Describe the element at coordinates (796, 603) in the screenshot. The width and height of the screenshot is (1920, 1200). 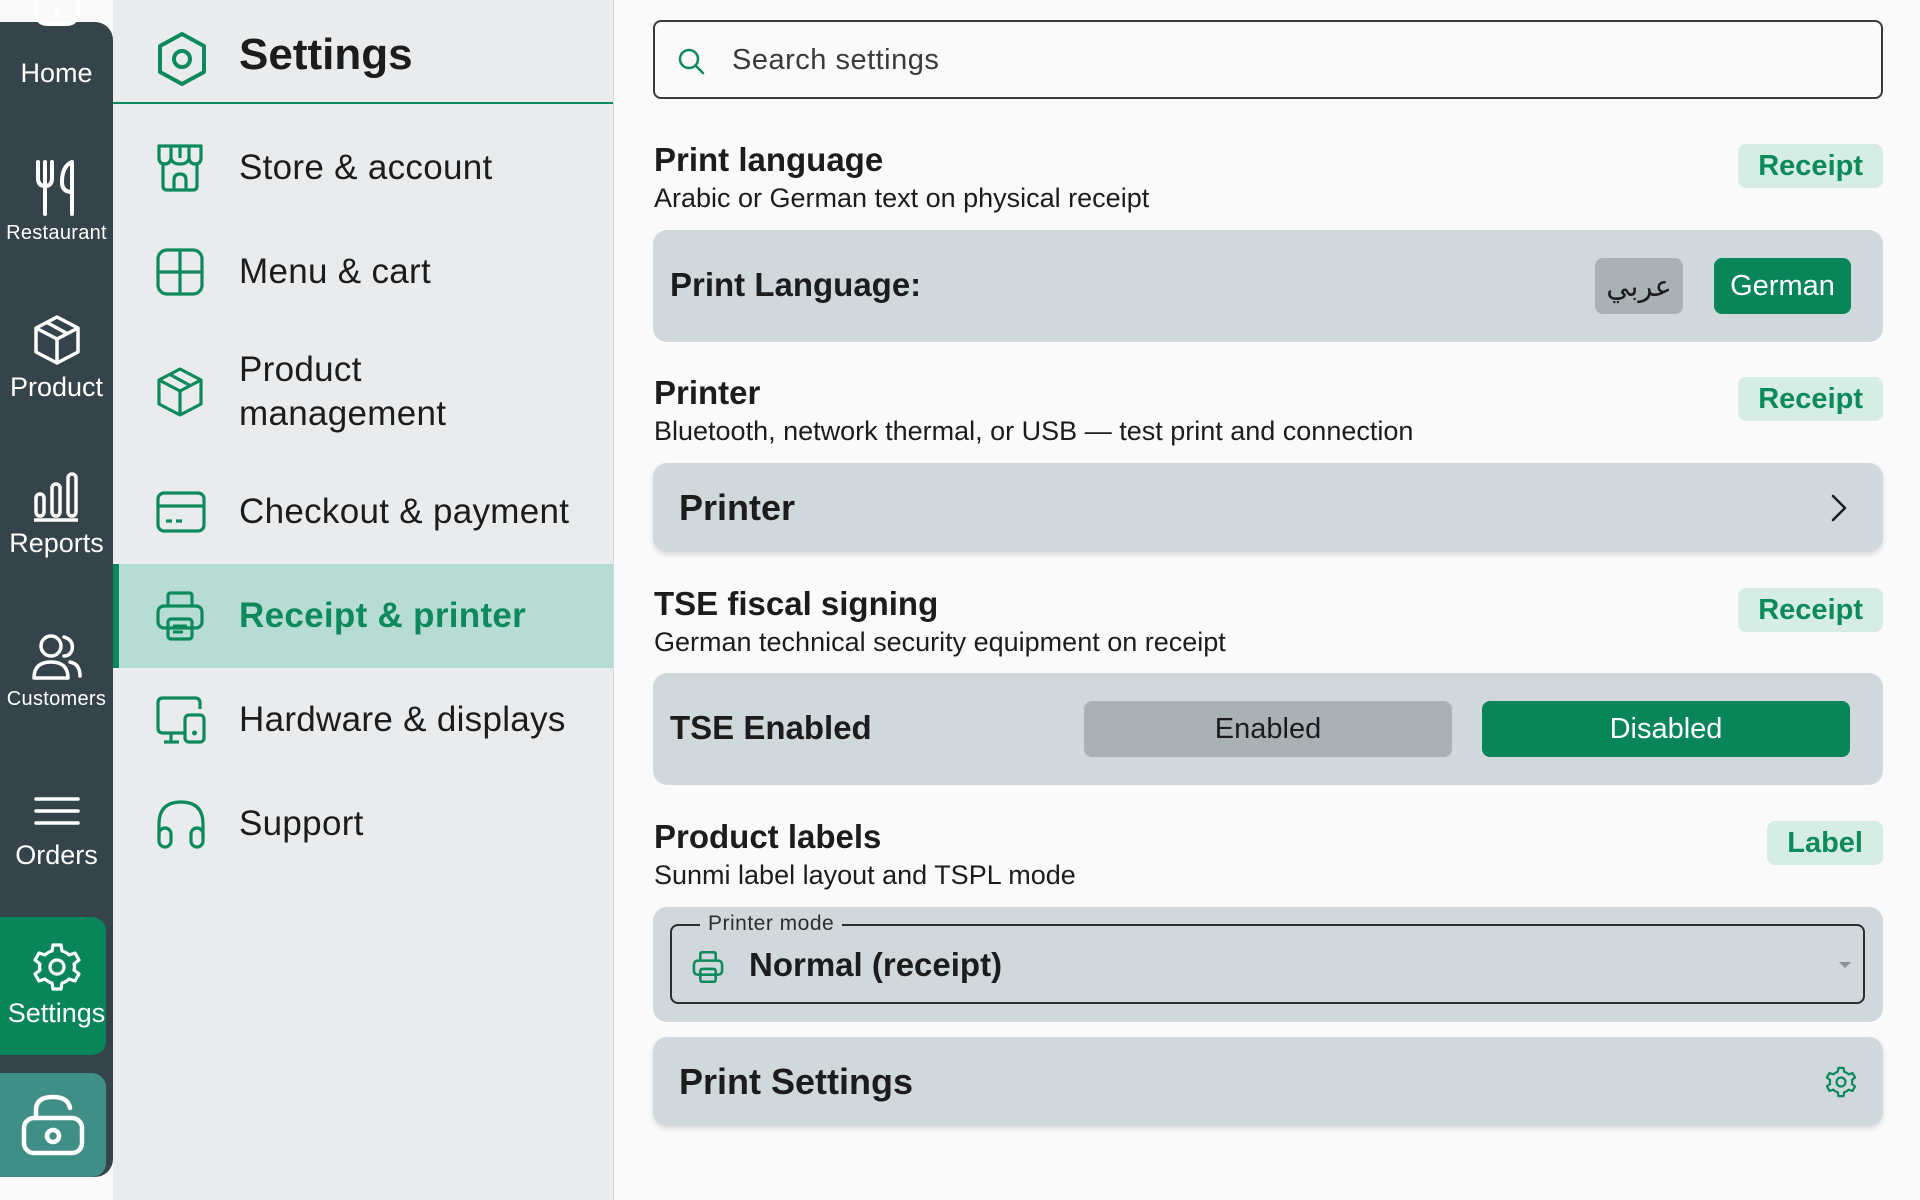
I see `section-title-tse: TSE fiscal signing` at that location.